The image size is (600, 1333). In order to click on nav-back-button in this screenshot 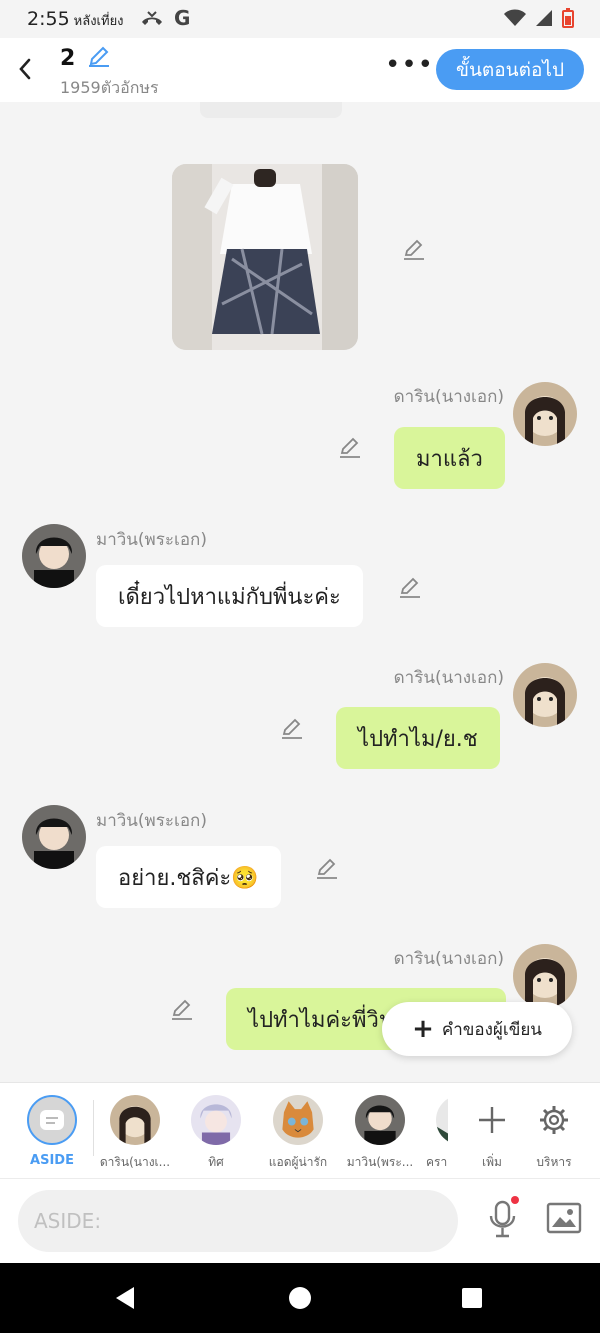, I will do `click(125, 1300)`.